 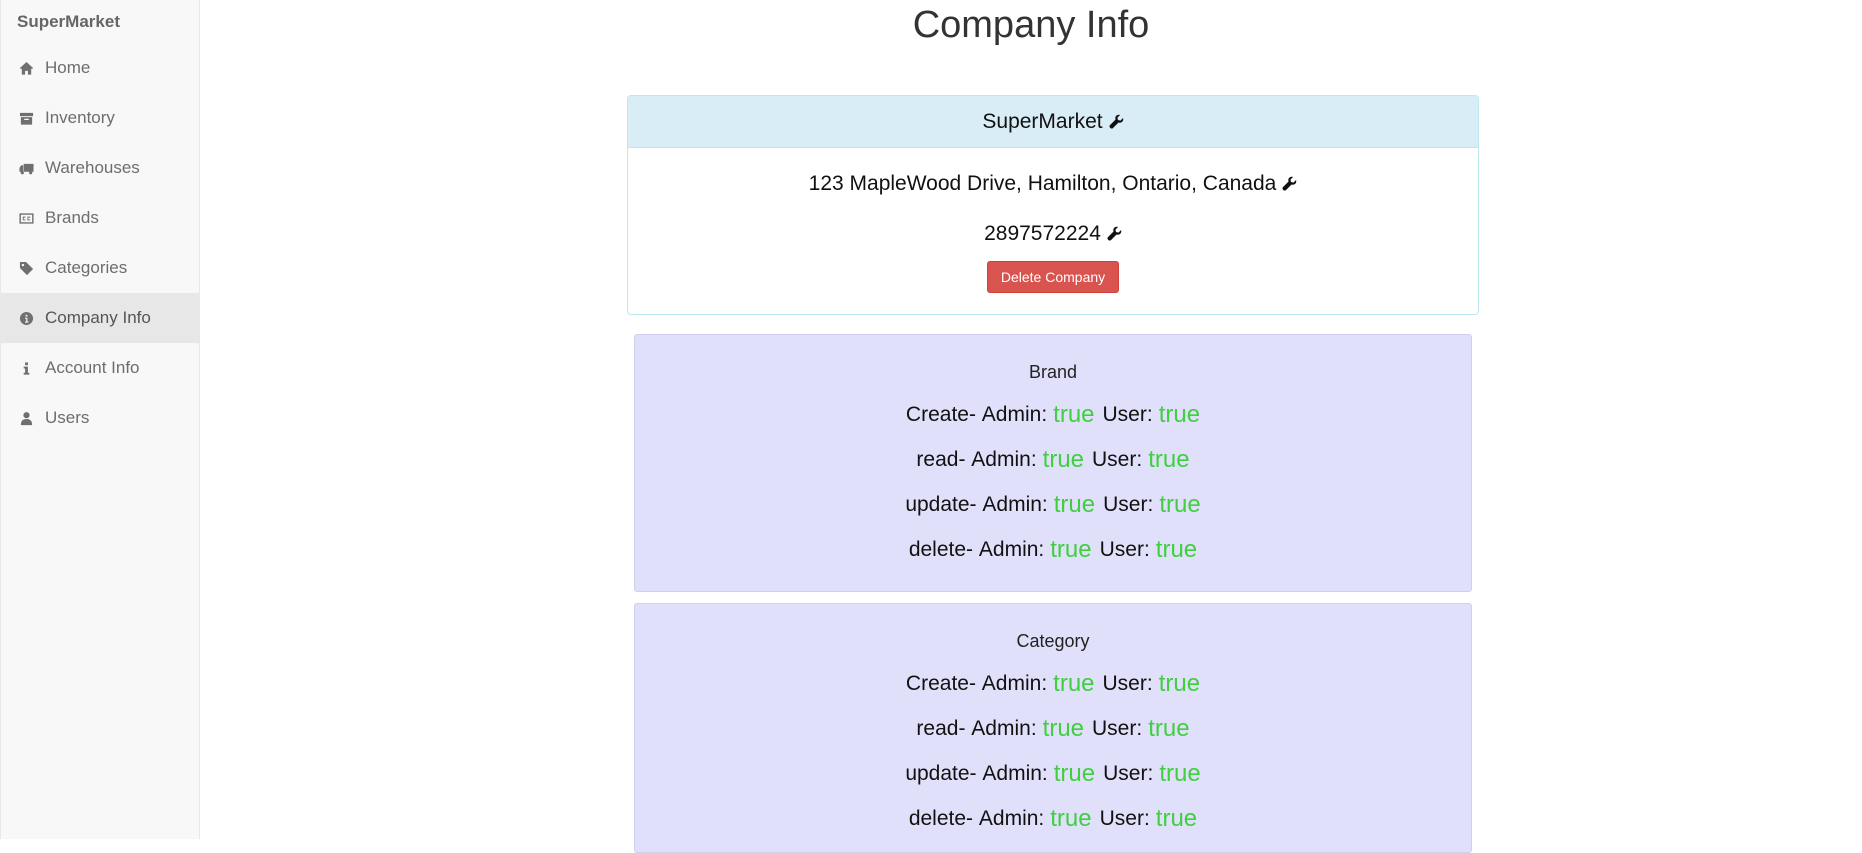 What do you see at coordinates (1053, 372) in the screenshot?
I see `permission-card-title: Brand` at bounding box center [1053, 372].